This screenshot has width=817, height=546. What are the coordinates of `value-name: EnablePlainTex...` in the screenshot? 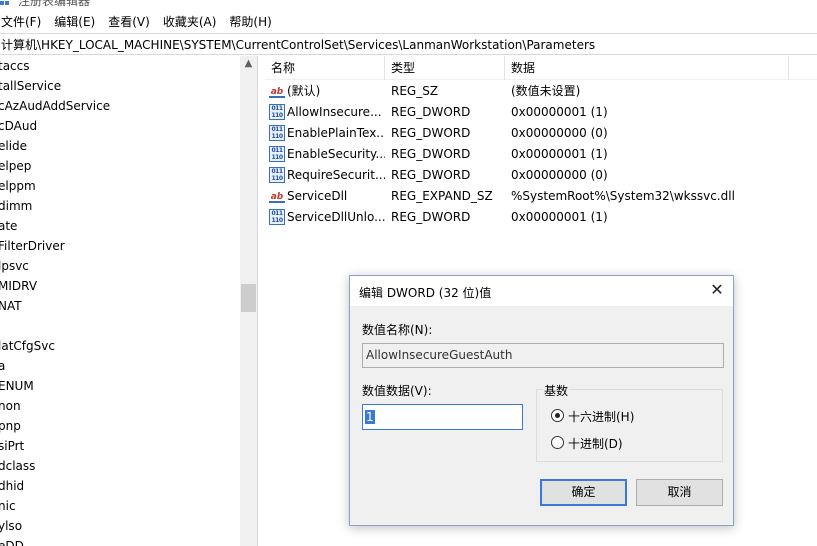 It's located at (336, 132).